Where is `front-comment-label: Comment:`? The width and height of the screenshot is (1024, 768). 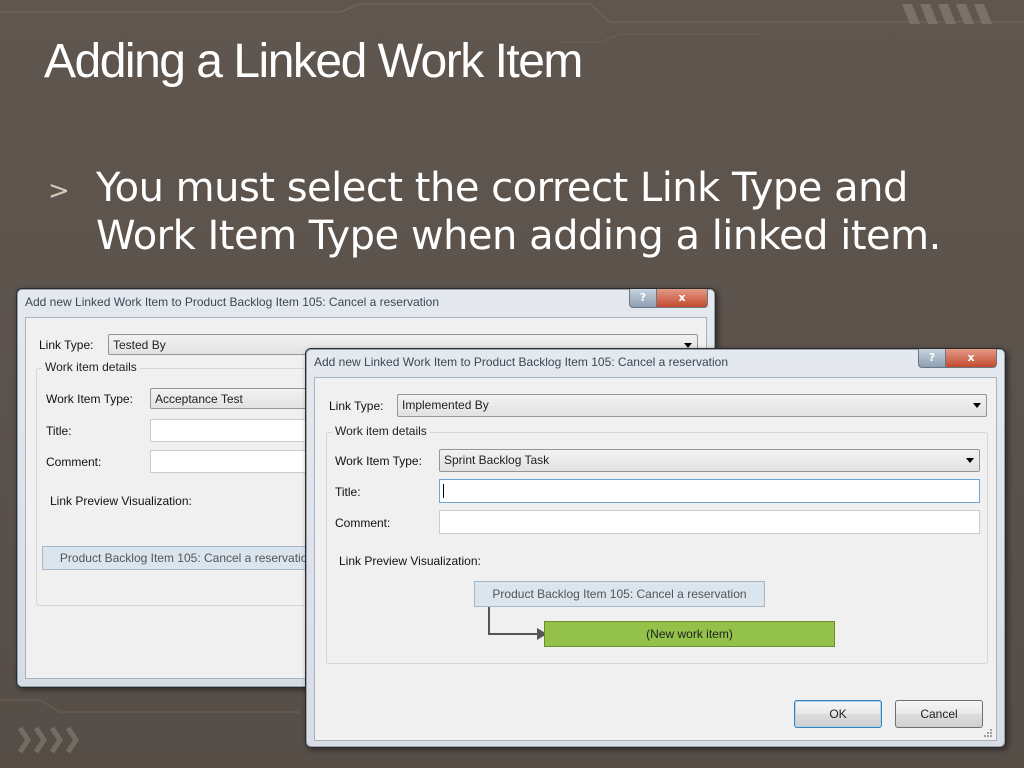 front-comment-label: Comment: is located at coordinates (363, 523).